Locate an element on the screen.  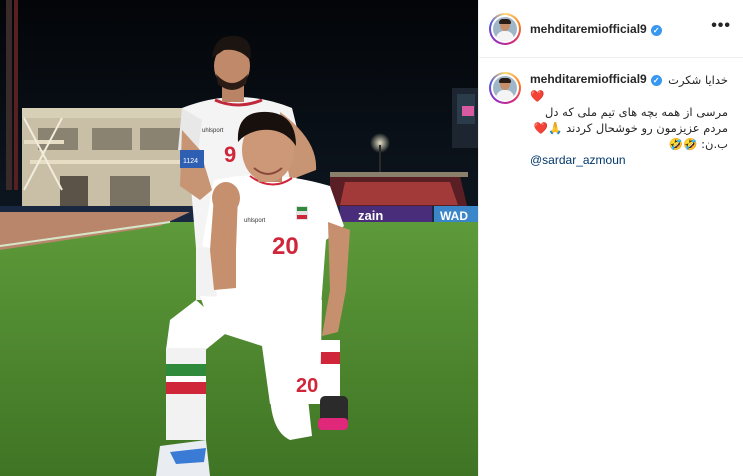
more-options-icon: ••• is located at coordinates (721, 27).